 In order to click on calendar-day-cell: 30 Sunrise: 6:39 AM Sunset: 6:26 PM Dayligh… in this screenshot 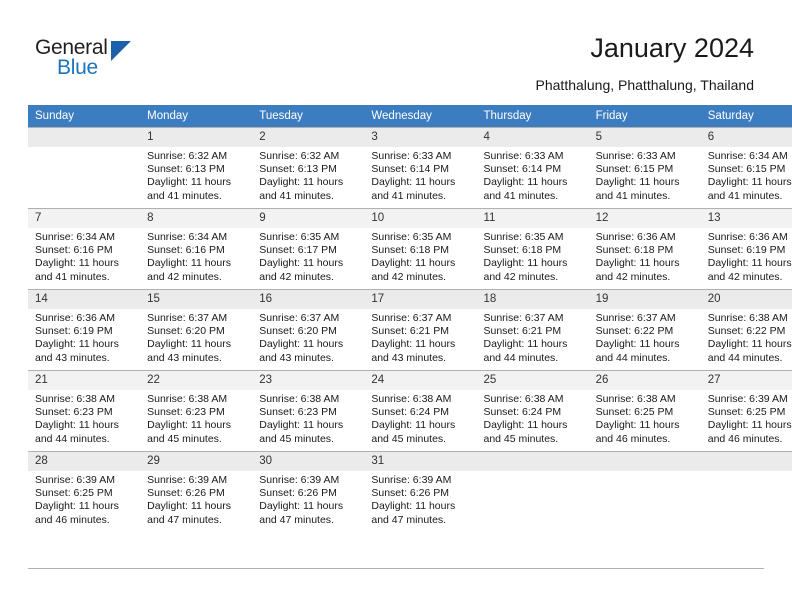, I will do `click(308, 491)`.